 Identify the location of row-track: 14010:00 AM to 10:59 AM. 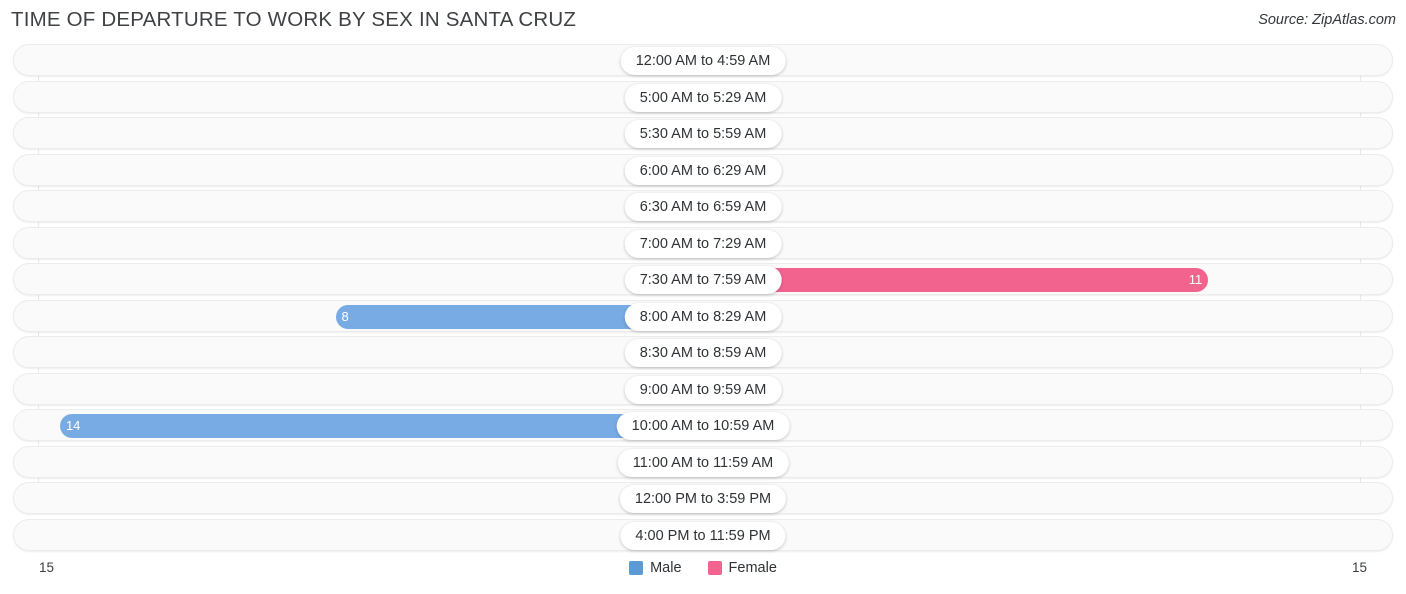
(703, 425).